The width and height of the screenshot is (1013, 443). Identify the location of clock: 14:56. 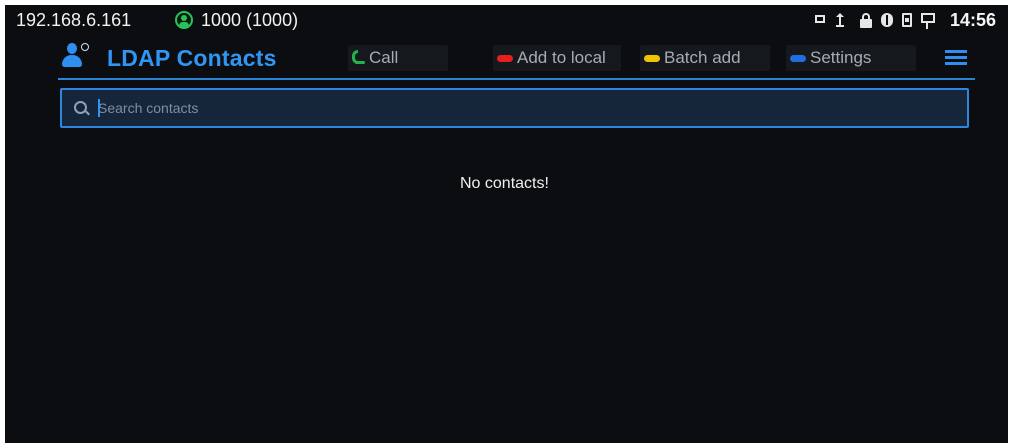
(973, 20).